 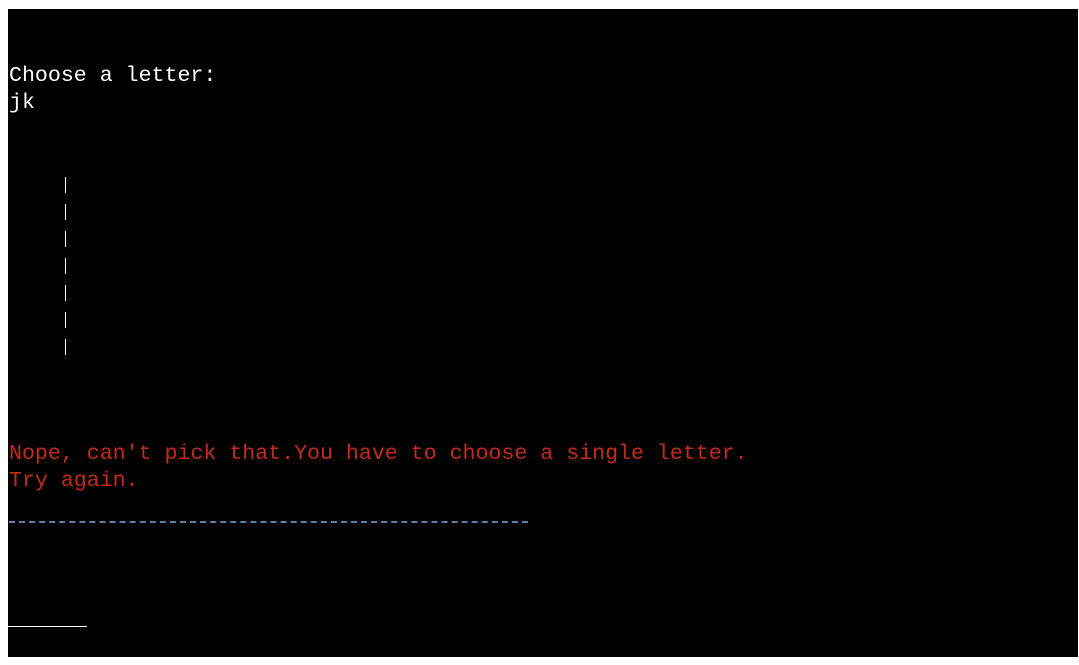 What do you see at coordinates (74, 481) in the screenshot?
I see `error-message-line-2: Try again.` at bounding box center [74, 481].